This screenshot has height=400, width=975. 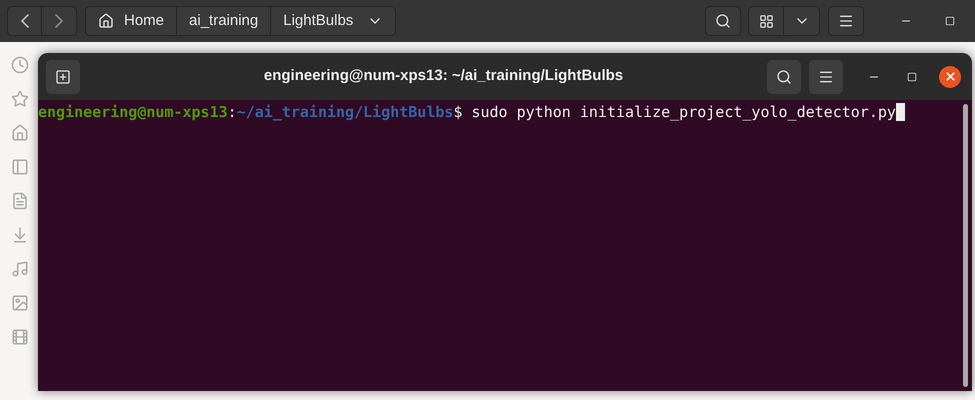 What do you see at coordinates (20, 99) in the screenshot?
I see `star-icon` at bounding box center [20, 99].